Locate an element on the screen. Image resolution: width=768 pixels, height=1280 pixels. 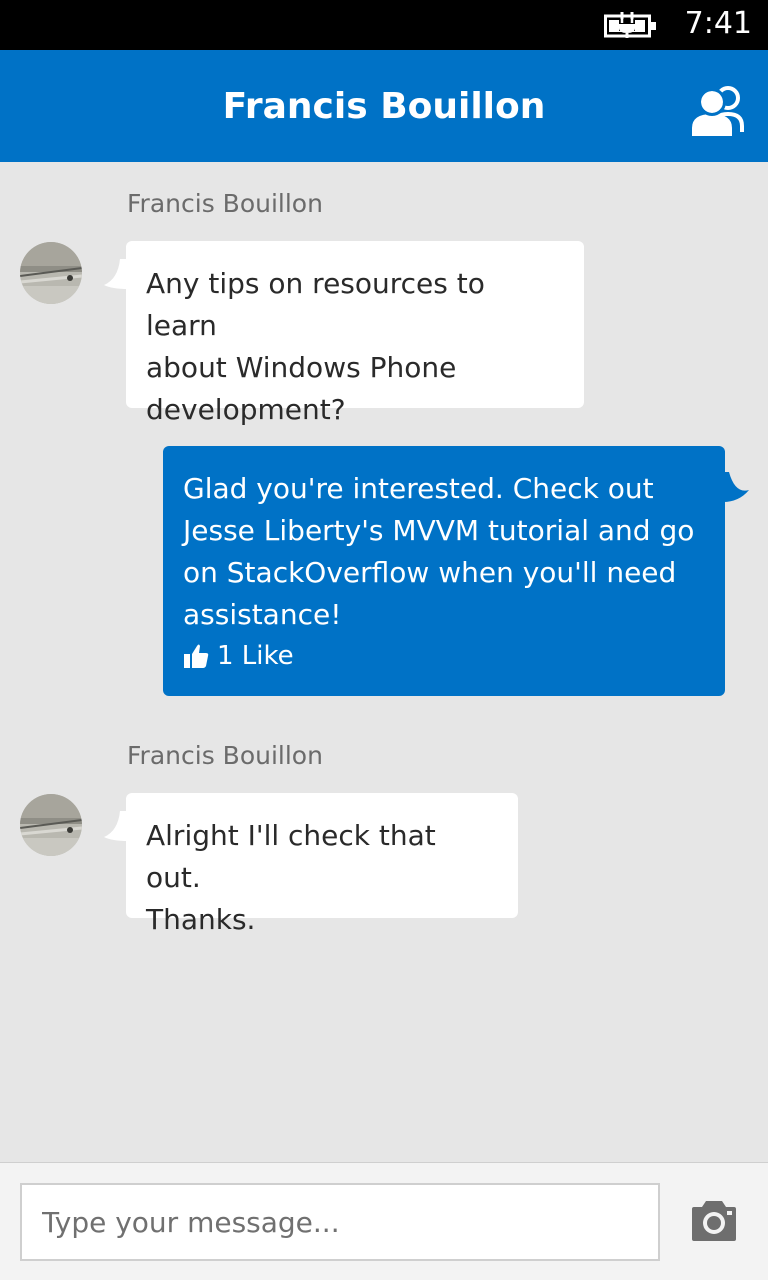
conversation-header: Francis Bouillon is located at coordinates (384, 106).